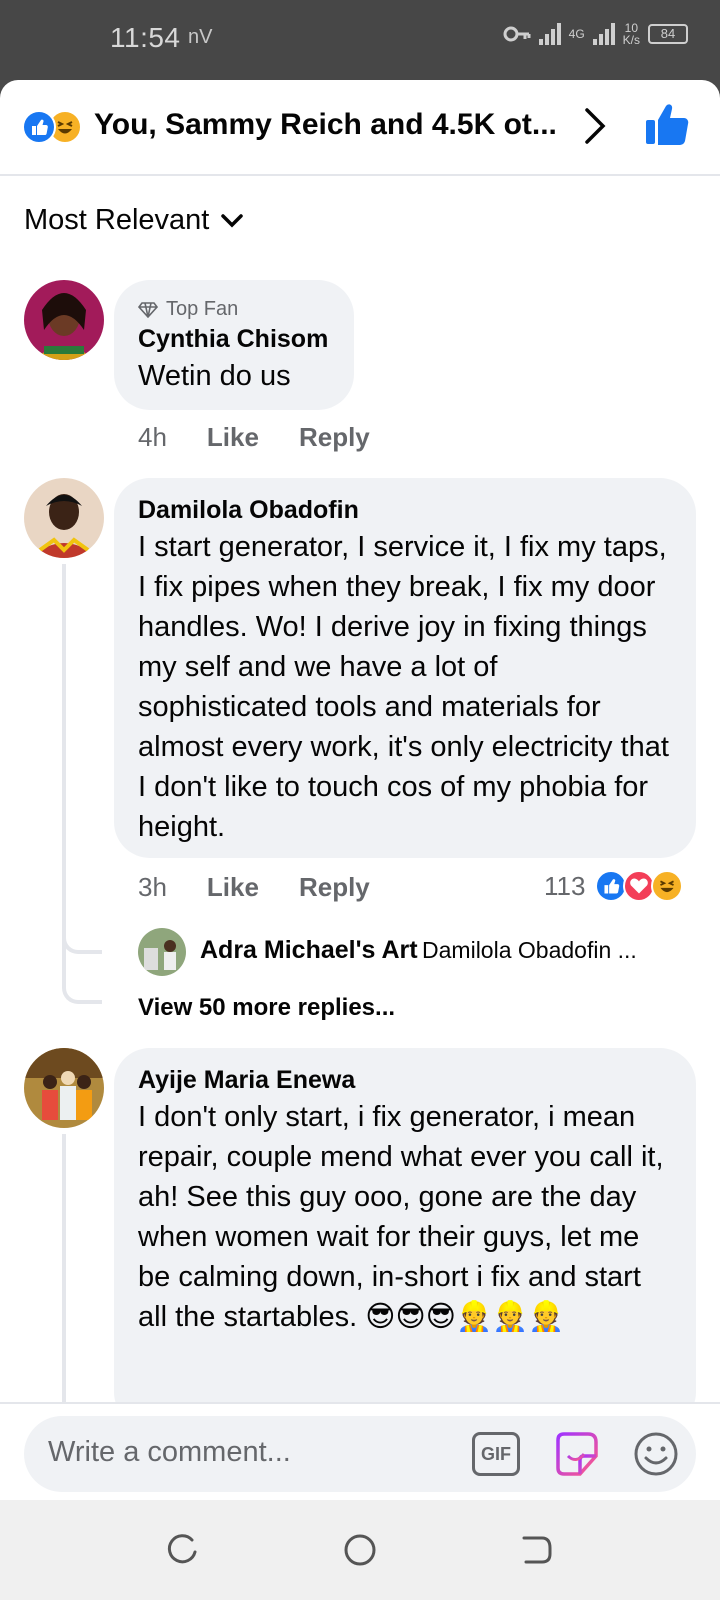 The image size is (720, 1600). Describe the element at coordinates (667, 125) in the screenshot. I see `like-button-icon` at that location.